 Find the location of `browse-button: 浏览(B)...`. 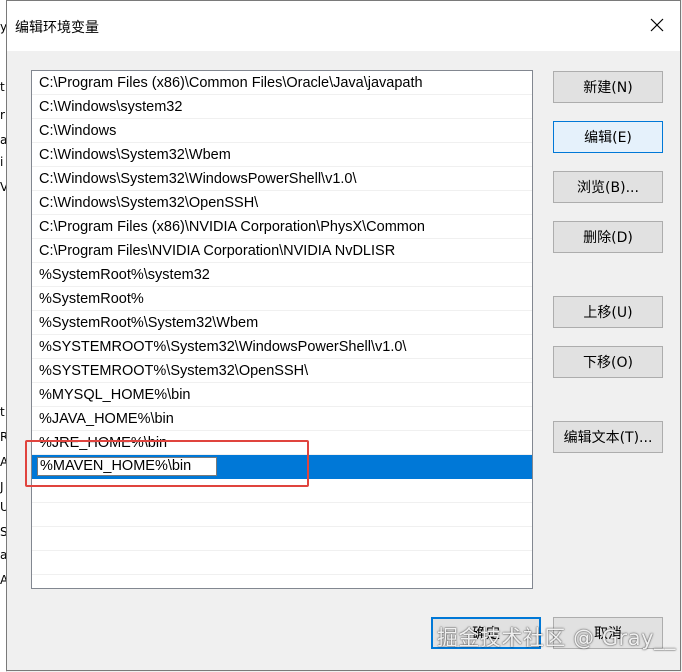

browse-button: 浏览(B)... is located at coordinates (608, 187).